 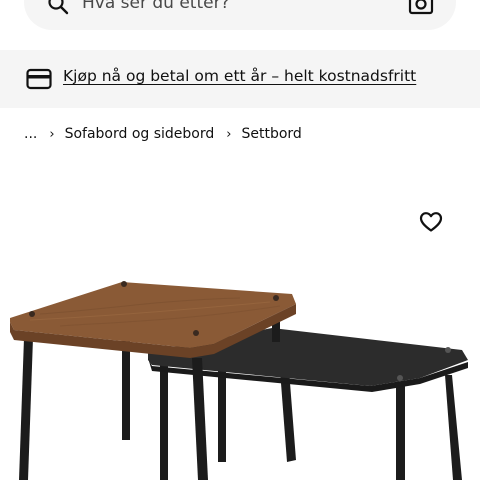 What do you see at coordinates (140, 134) in the screenshot?
I see `breadcrumb-item-sofabord: Sofabord og sidebord` at bounding box center [140, 134].